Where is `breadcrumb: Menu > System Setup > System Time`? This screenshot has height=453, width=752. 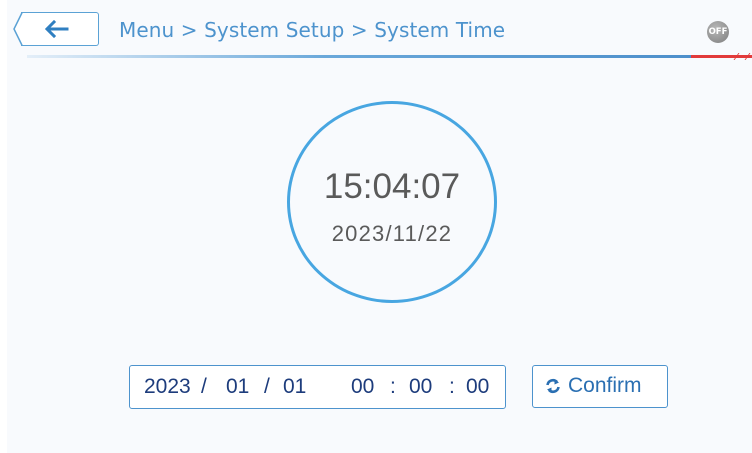 breadcrumb: Menu > System Setup > System Time is located at coordinates (312, 30).